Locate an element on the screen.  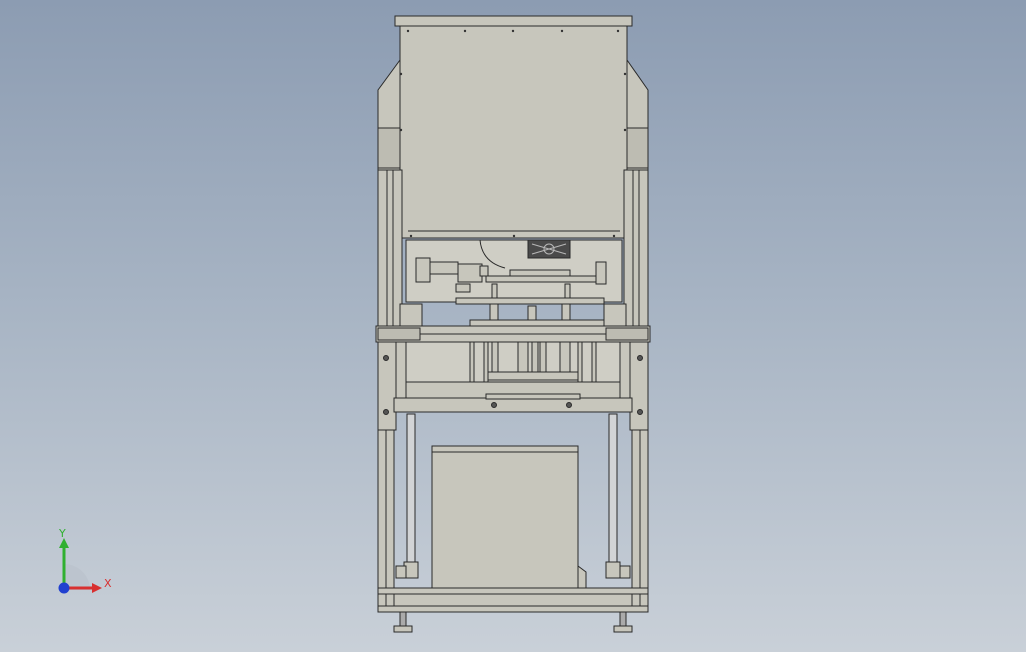
coordinate-triad: Y X is located at coordinates (85, 561).